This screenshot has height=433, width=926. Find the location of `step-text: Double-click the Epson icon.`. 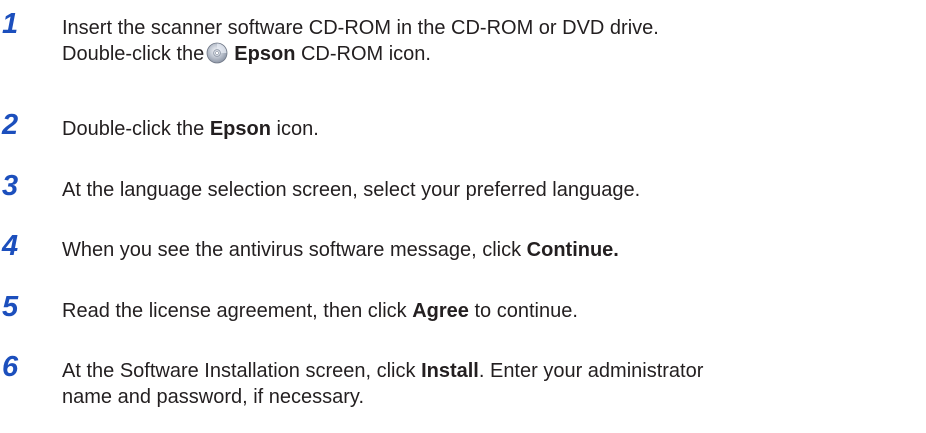

step-text: Double-click the Epson icon. is located at coordinates (487, 129).